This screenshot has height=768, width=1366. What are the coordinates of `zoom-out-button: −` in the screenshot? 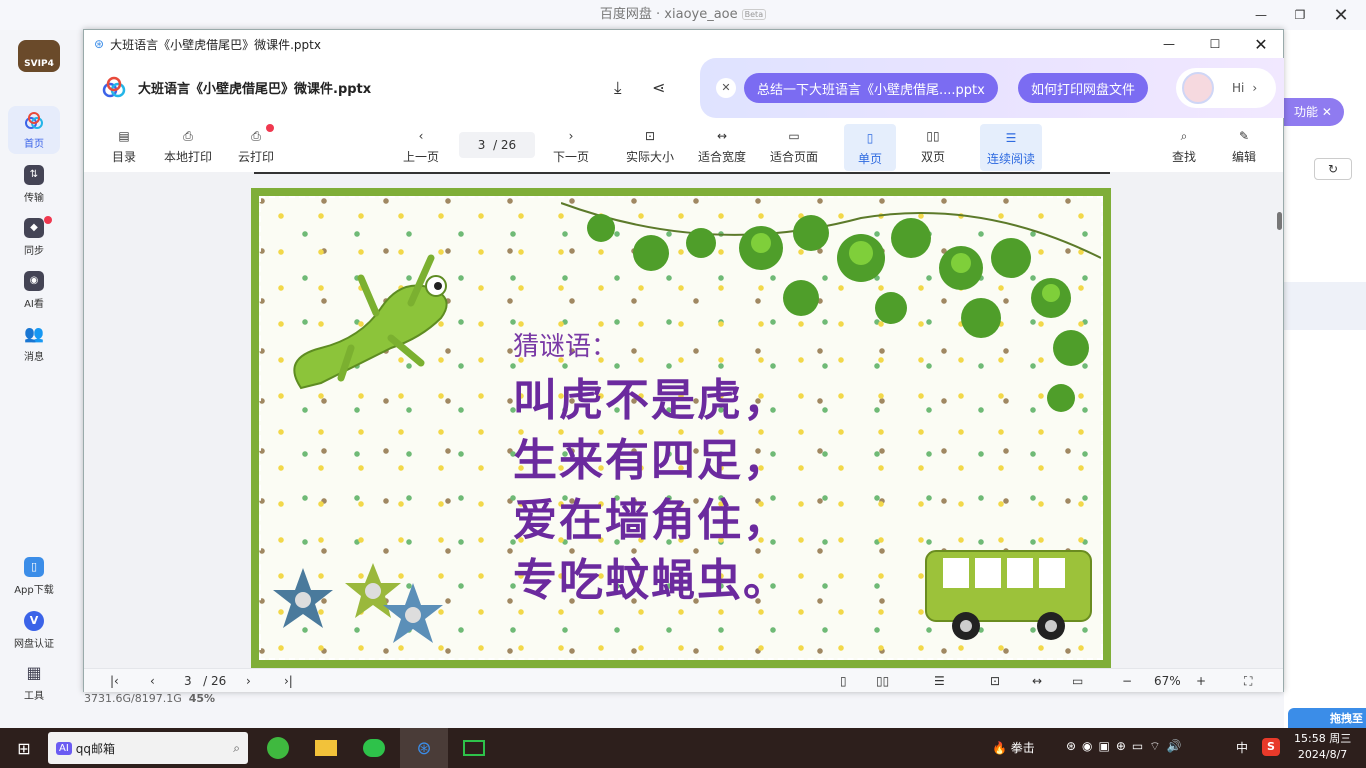 It's located at (1127, 681).